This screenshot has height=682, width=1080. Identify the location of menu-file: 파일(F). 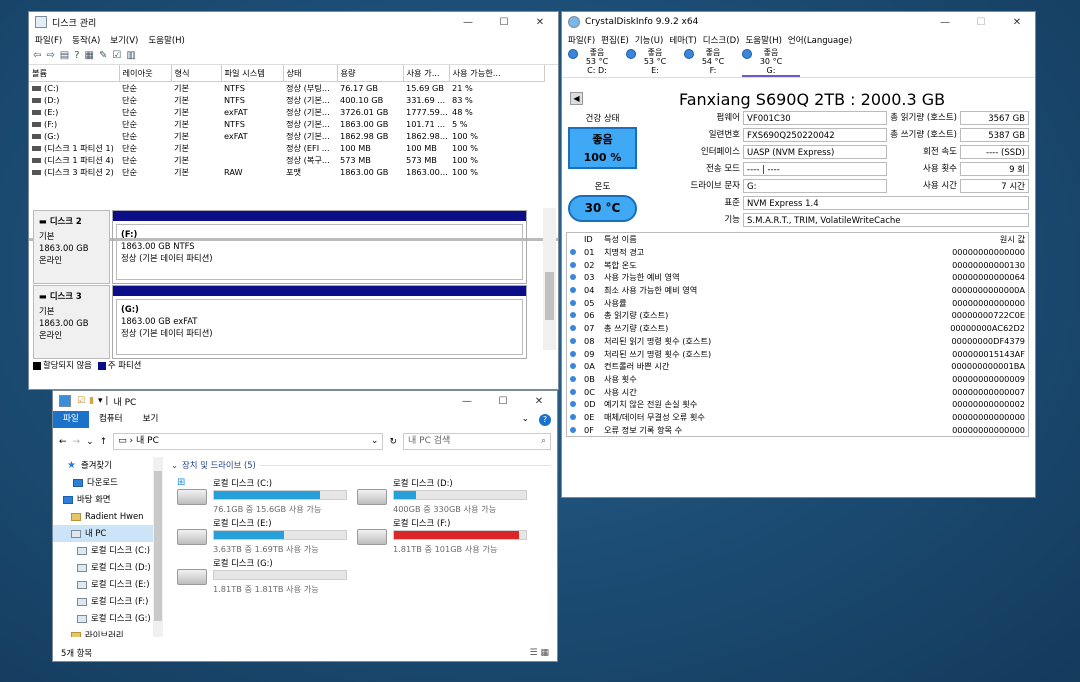
(48, 40).